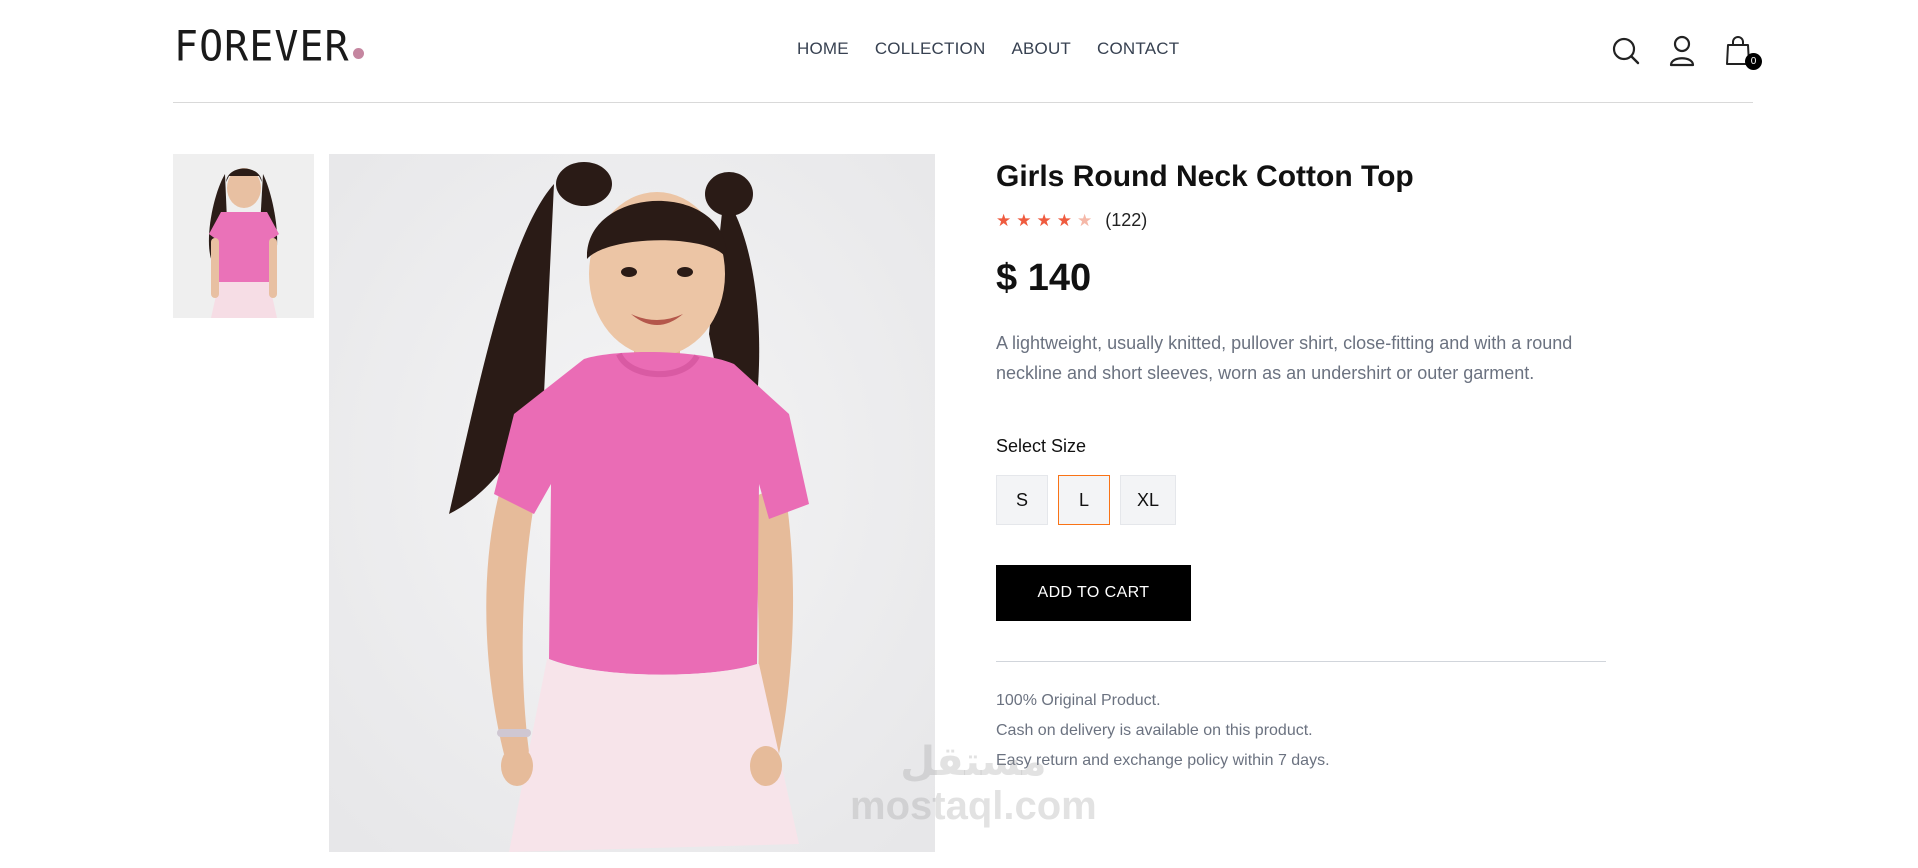 The image size is (1918, 868). Describe the element at coordinates (262, 47) in the screenshot. I see `logo-text: FOREVER` at that location.